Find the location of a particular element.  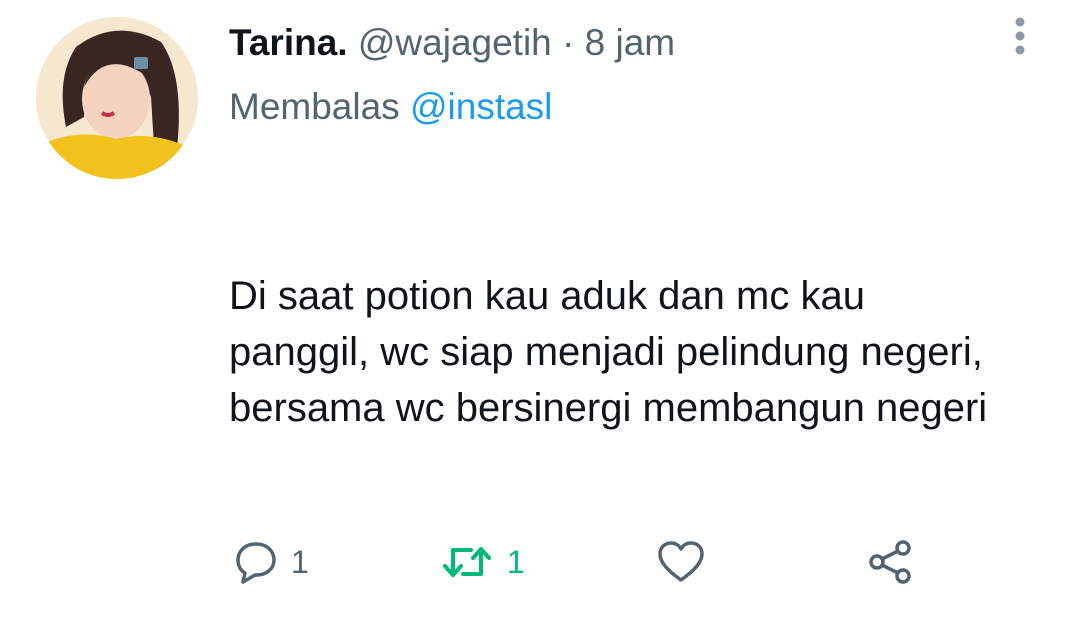

retweet-button: 1 is located at coordinates (483, 562).